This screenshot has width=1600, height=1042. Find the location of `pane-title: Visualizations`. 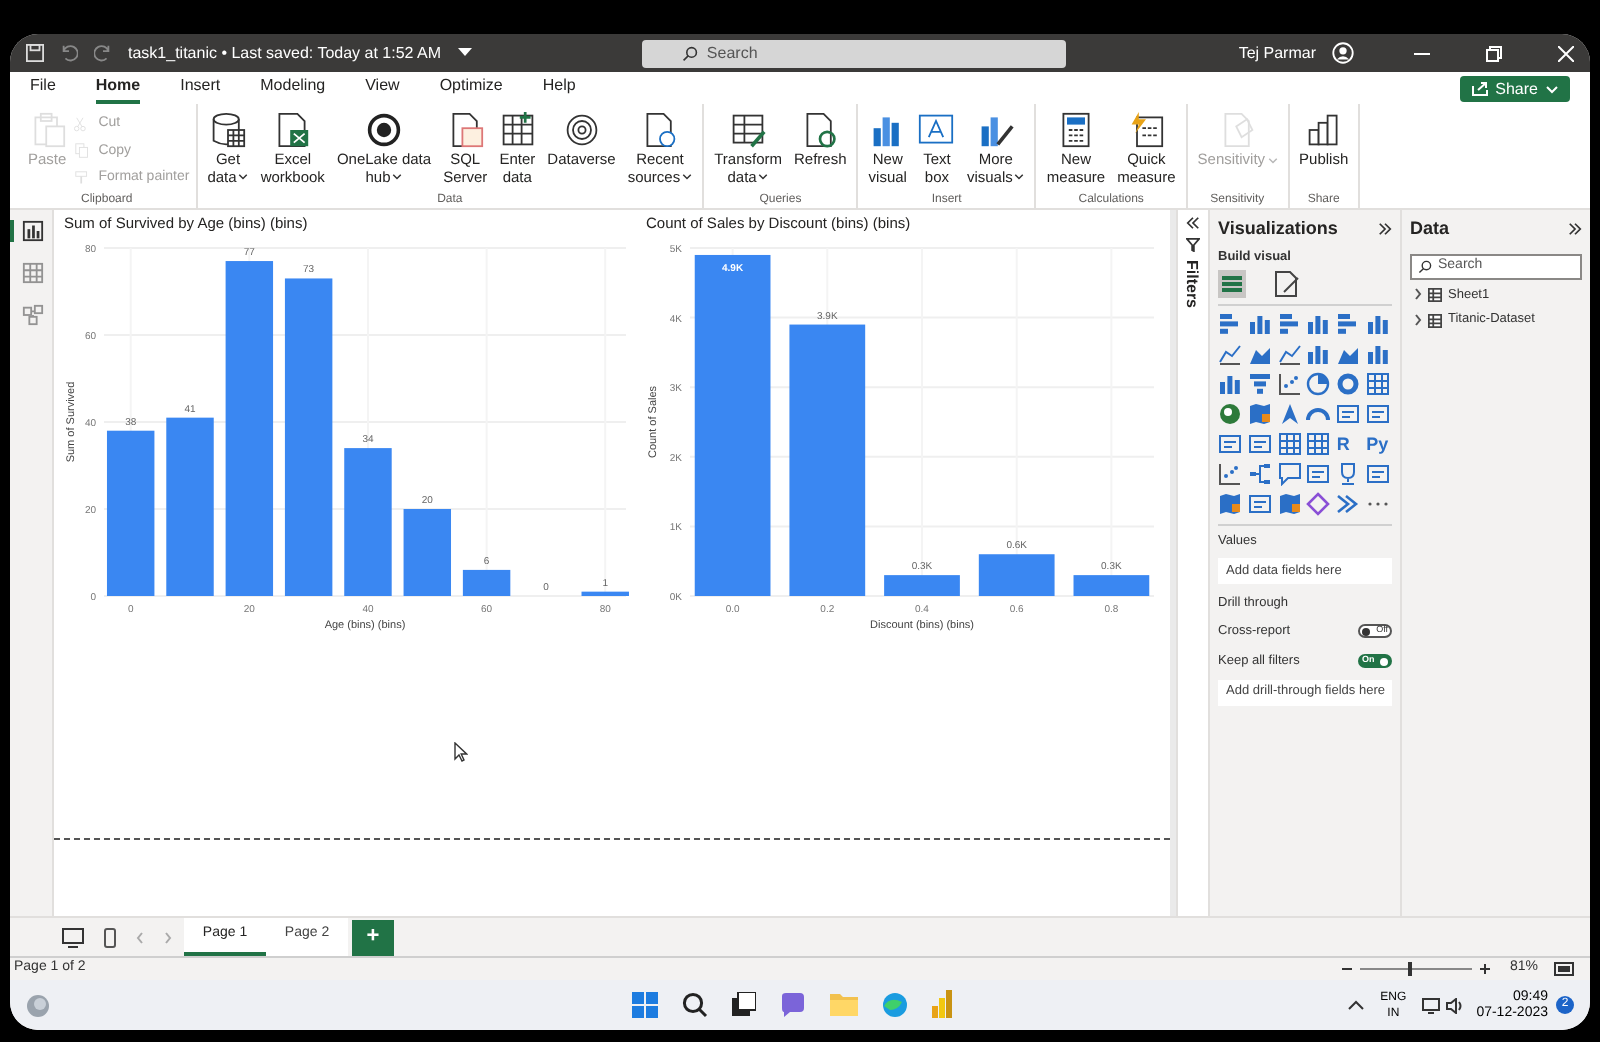

pane-title: Visualizations is located at coordinates (1278, 229).